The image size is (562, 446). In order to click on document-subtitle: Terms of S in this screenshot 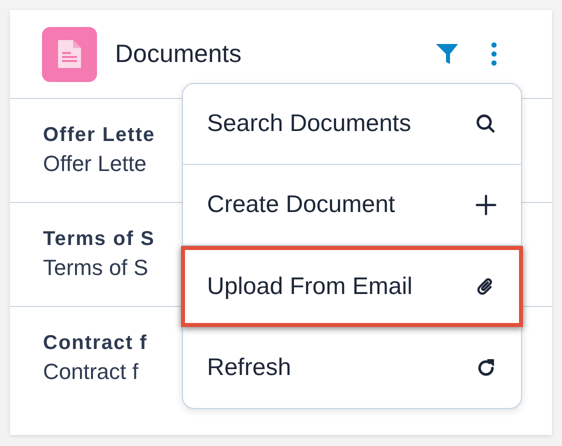, I will do `click(95, 268)`.